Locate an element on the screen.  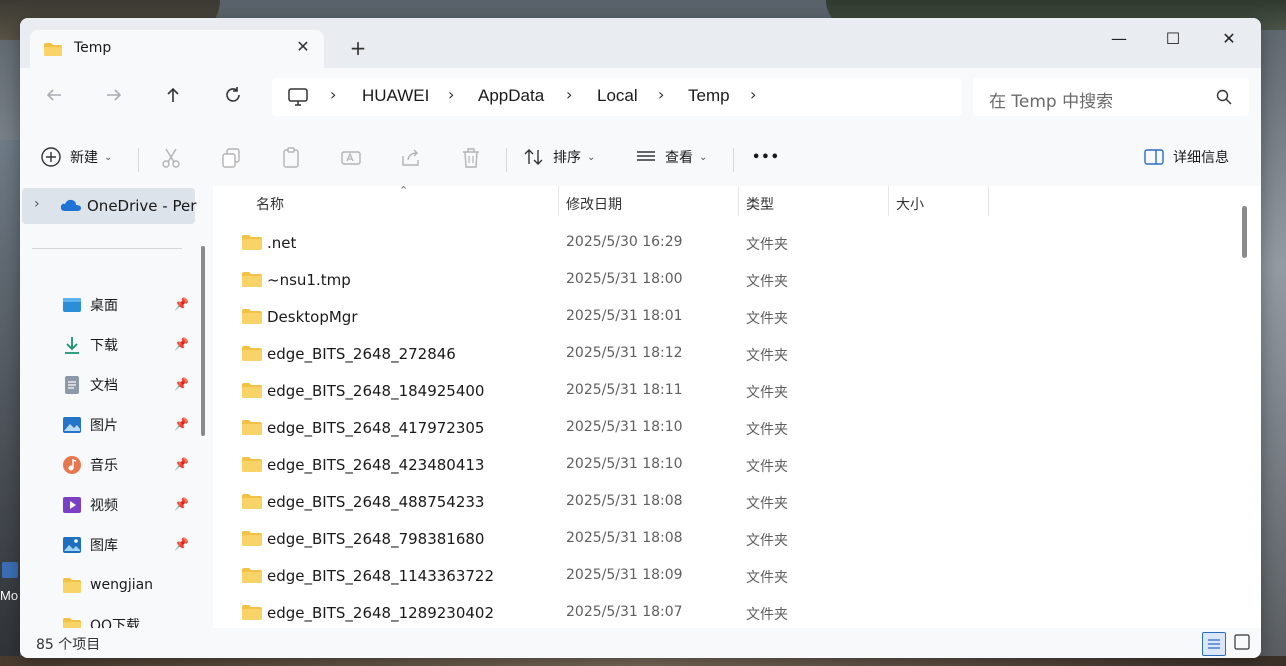
new-button: 新建 ⌄ is located at coordinates (76, 157).